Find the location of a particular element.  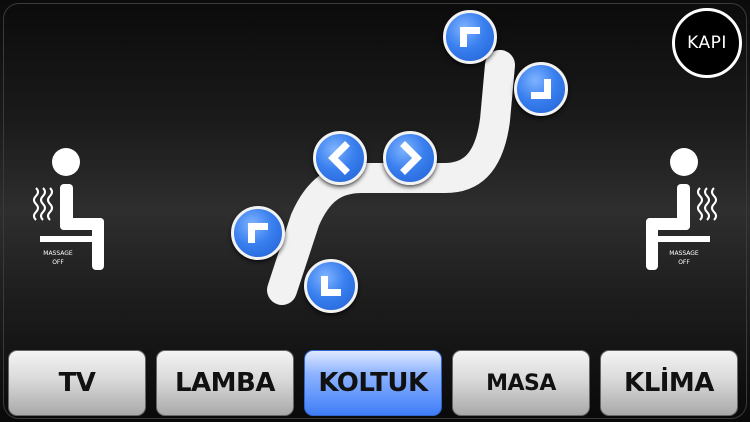

chevron-right-icon is located at coordinates (411, 158).